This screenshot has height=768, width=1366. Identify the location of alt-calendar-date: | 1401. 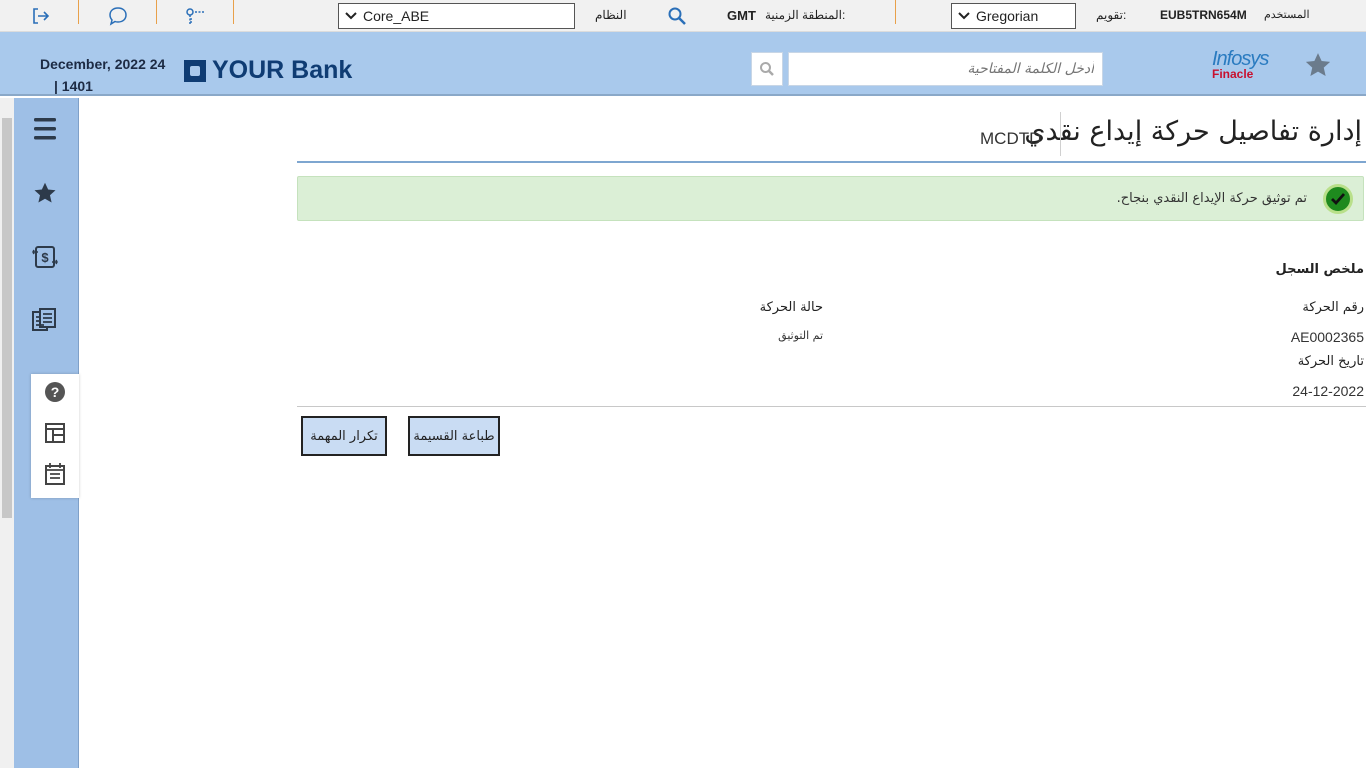
(73, 86).